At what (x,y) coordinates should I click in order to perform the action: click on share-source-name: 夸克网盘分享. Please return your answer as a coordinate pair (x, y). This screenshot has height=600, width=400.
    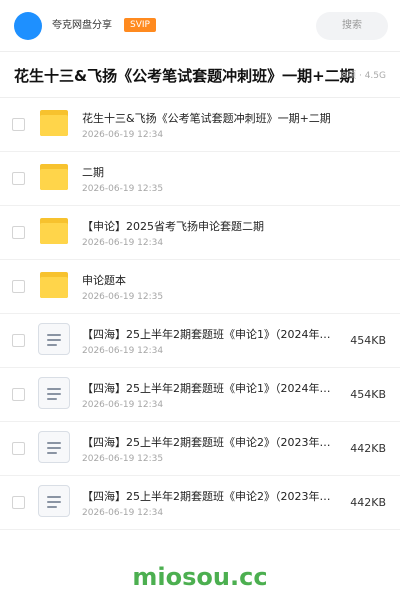
    Looking at the image, I should click on (82, 25).